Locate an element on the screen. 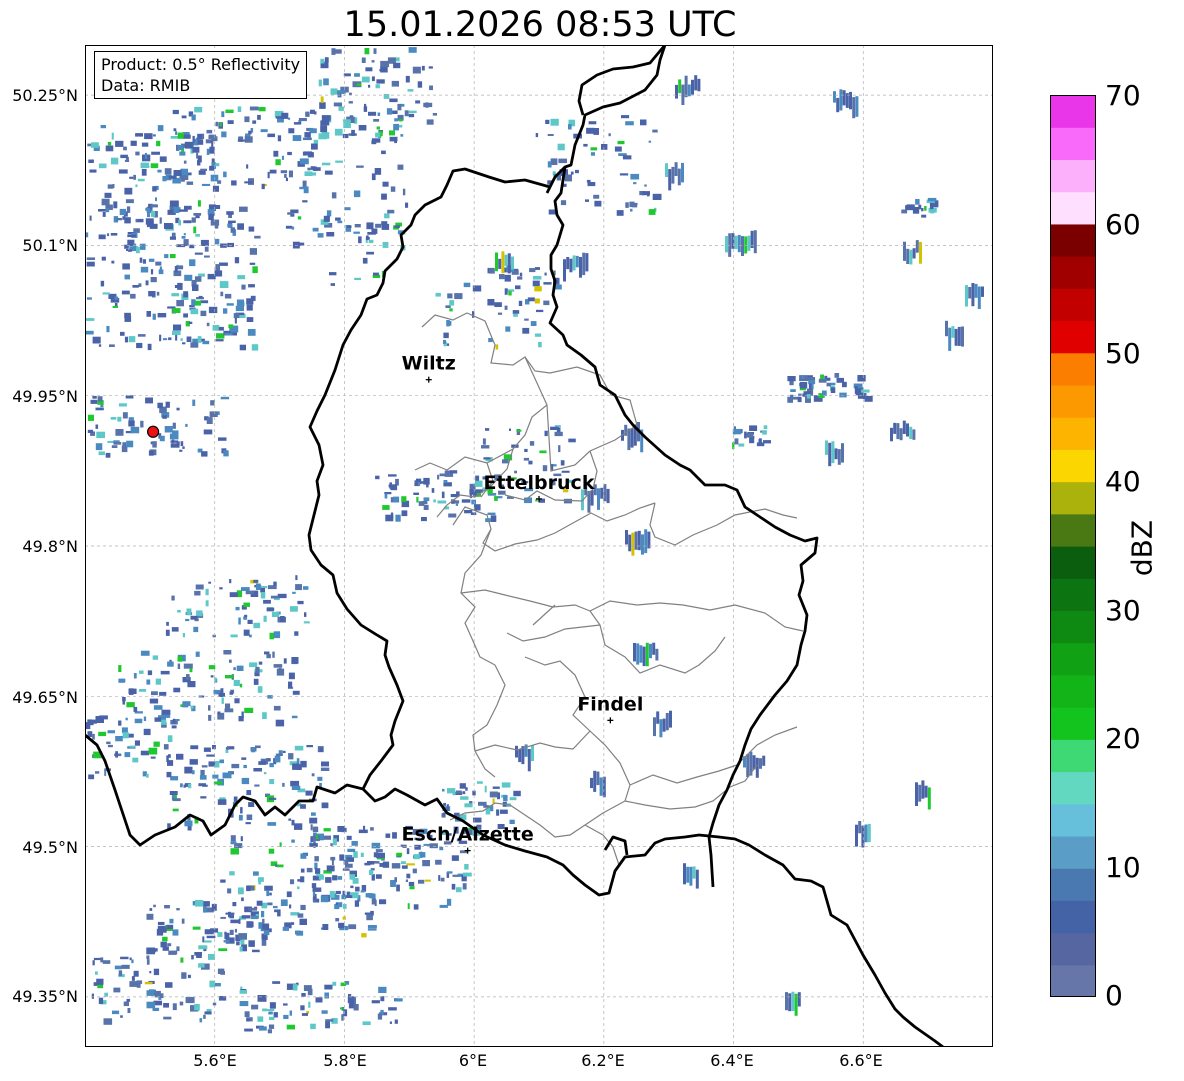 The width and height of the screenshot is (1184, 1081). canton-border is located at coordinates (577, 721).